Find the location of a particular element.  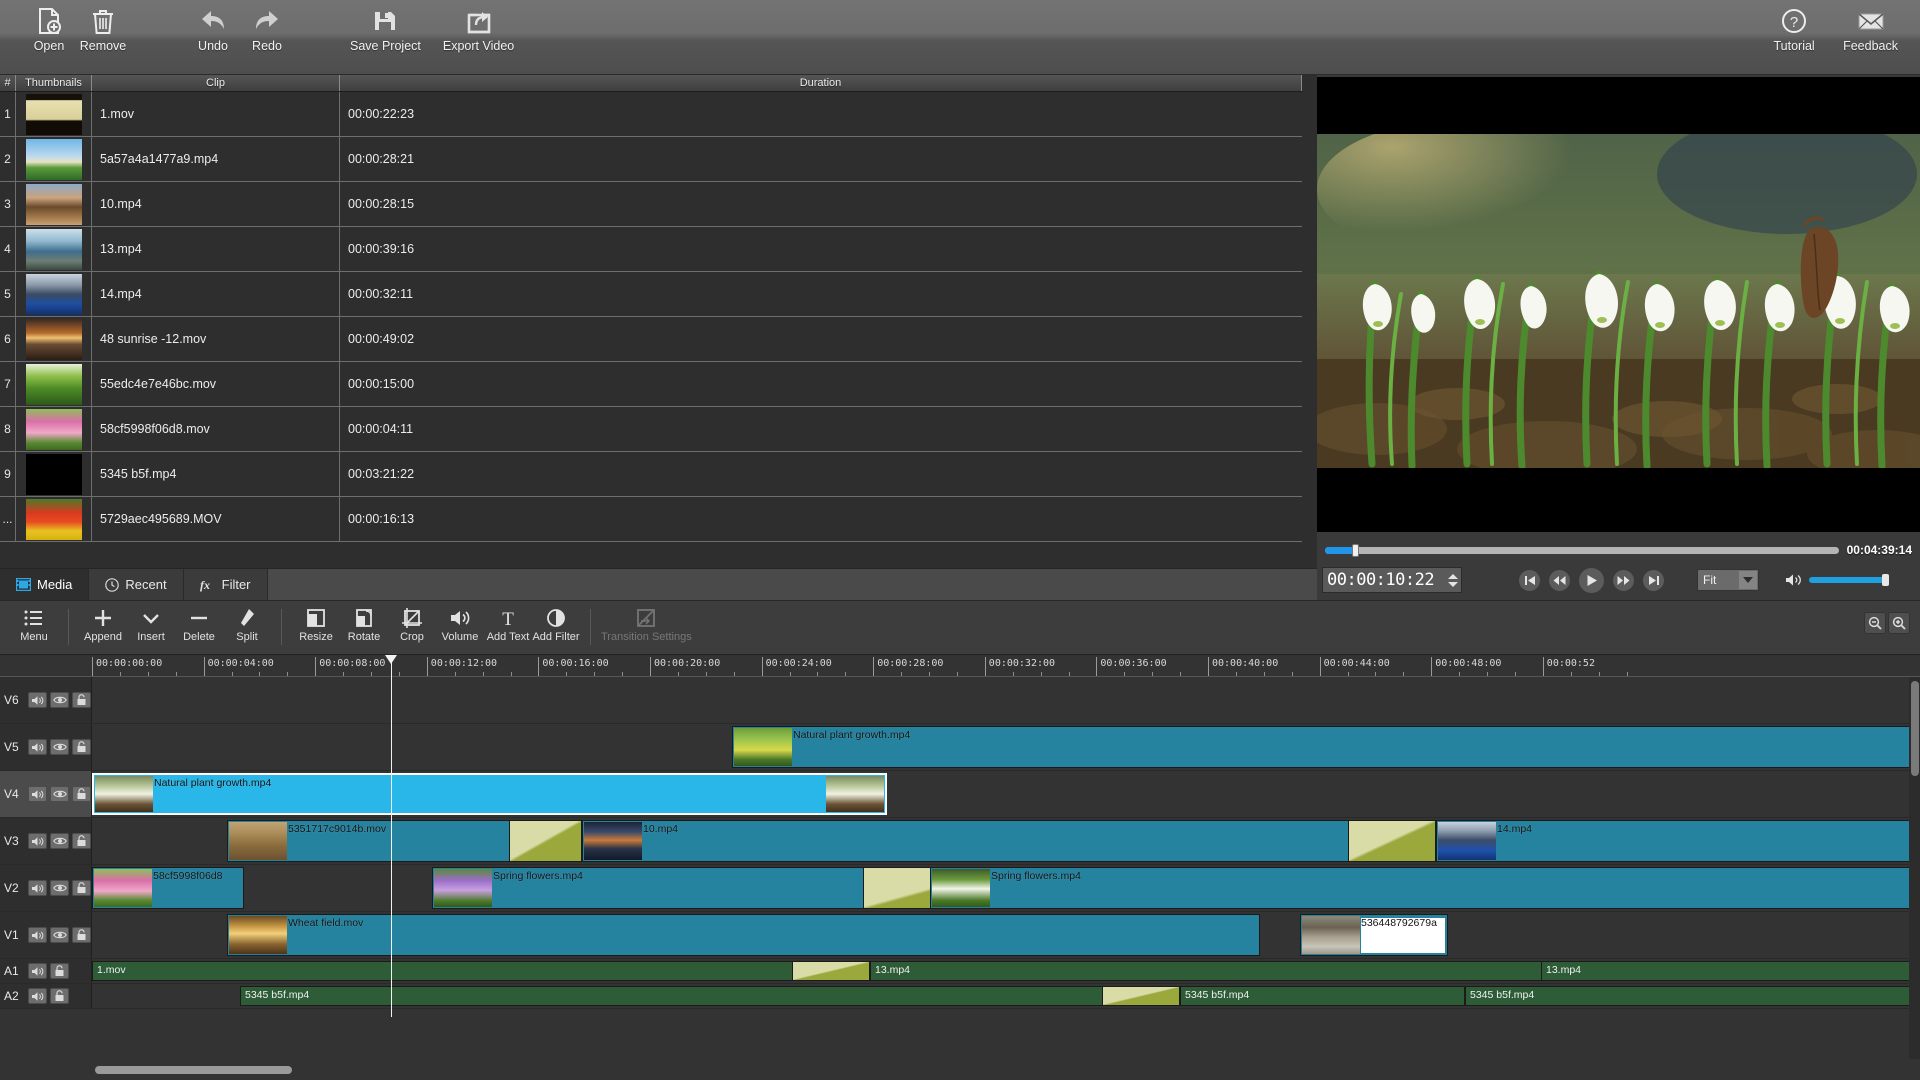

media-row: ... 5729aec495689.MOV 00:00:16:13 is located at coordinates (651, 519).